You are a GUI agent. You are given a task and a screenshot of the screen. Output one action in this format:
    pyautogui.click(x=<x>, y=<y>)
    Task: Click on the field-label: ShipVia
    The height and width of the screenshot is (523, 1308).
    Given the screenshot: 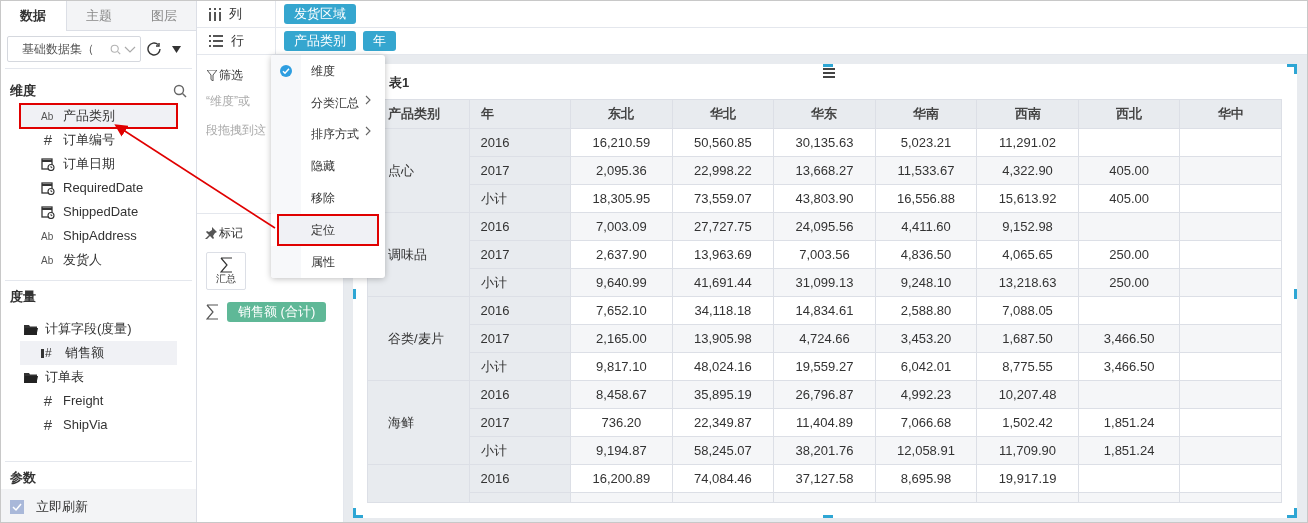 What is the action you would take?
    pyautogui.click(x=85, y=425)
    